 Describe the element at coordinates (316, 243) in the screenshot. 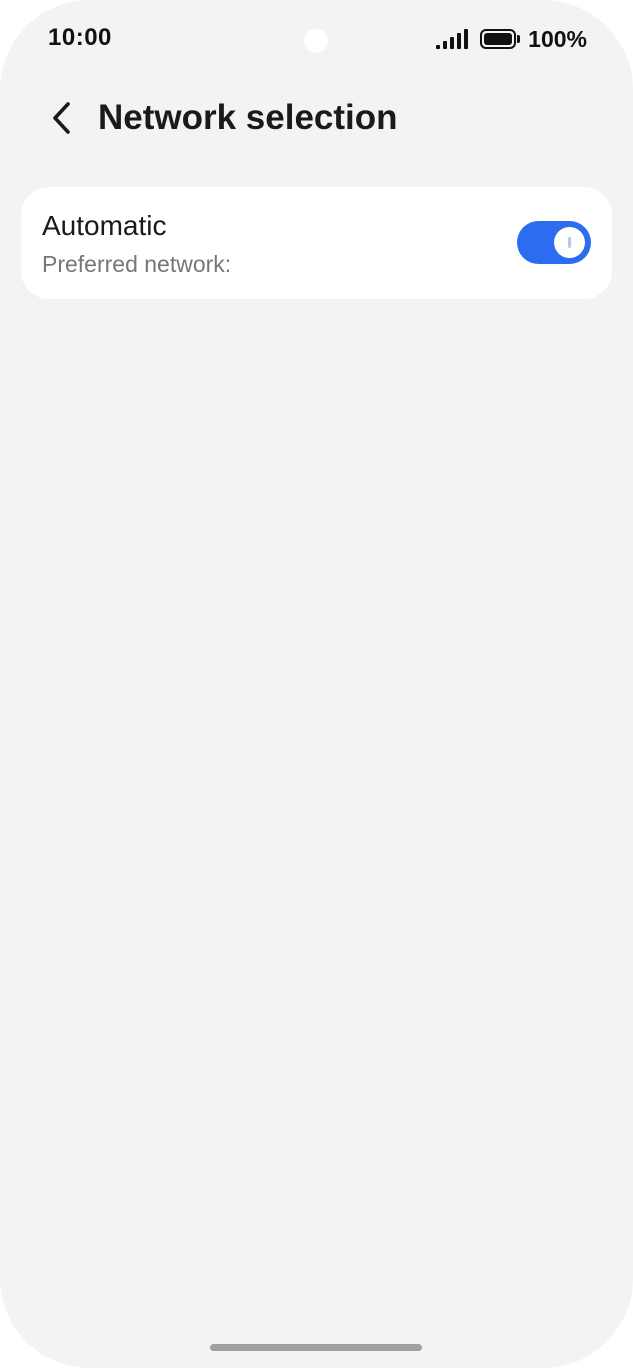

I see `automatic-setting-card: Automatic Preferred network:` at that location.